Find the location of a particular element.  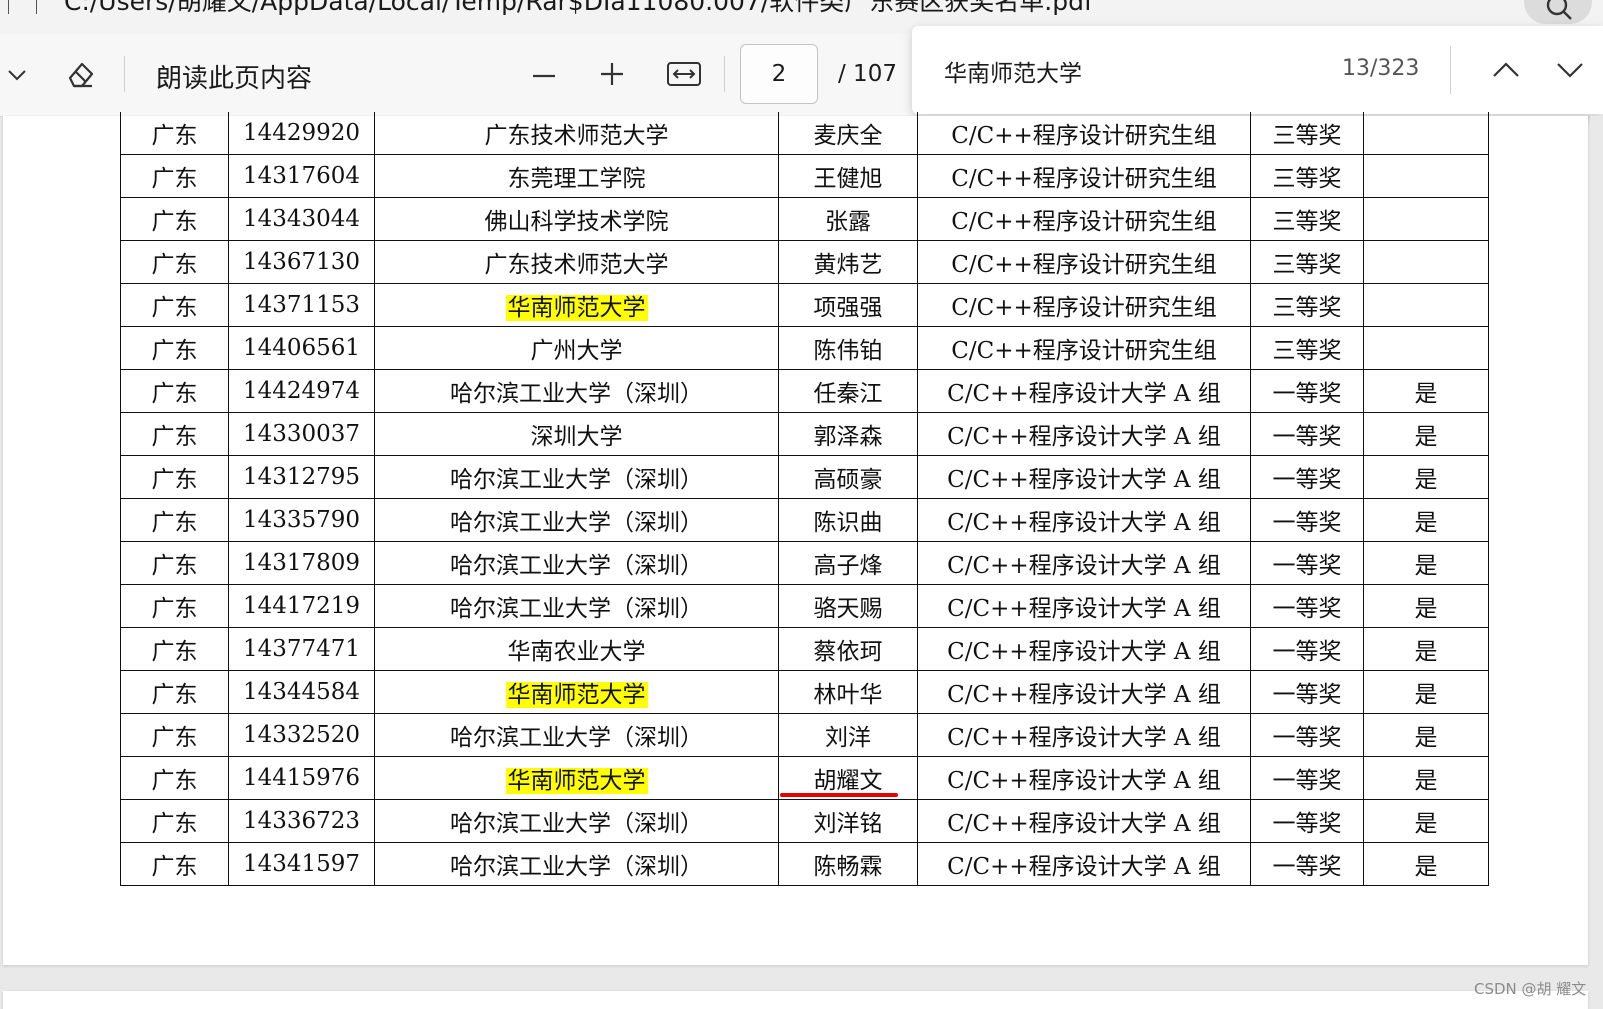

student-name-cell: 张露 is located at coordinates (848, 219).